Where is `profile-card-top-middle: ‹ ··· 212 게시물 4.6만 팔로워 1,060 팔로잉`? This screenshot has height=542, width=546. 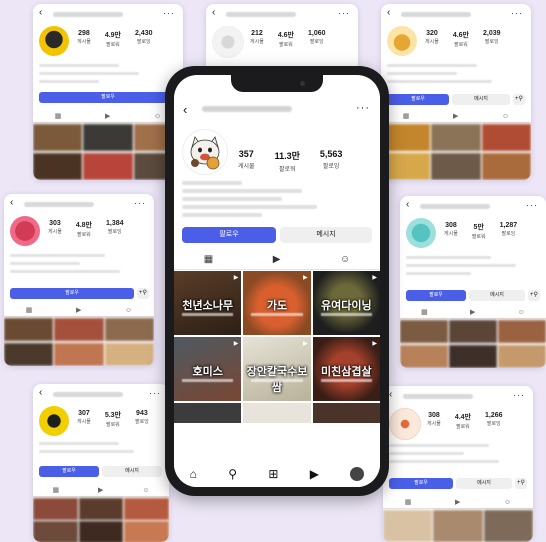
profile-card-top-middle: ‹ ··· 212 게시물 4.6만 팔로워 1,060 팔로잉 is located at coordinates (282, 38).